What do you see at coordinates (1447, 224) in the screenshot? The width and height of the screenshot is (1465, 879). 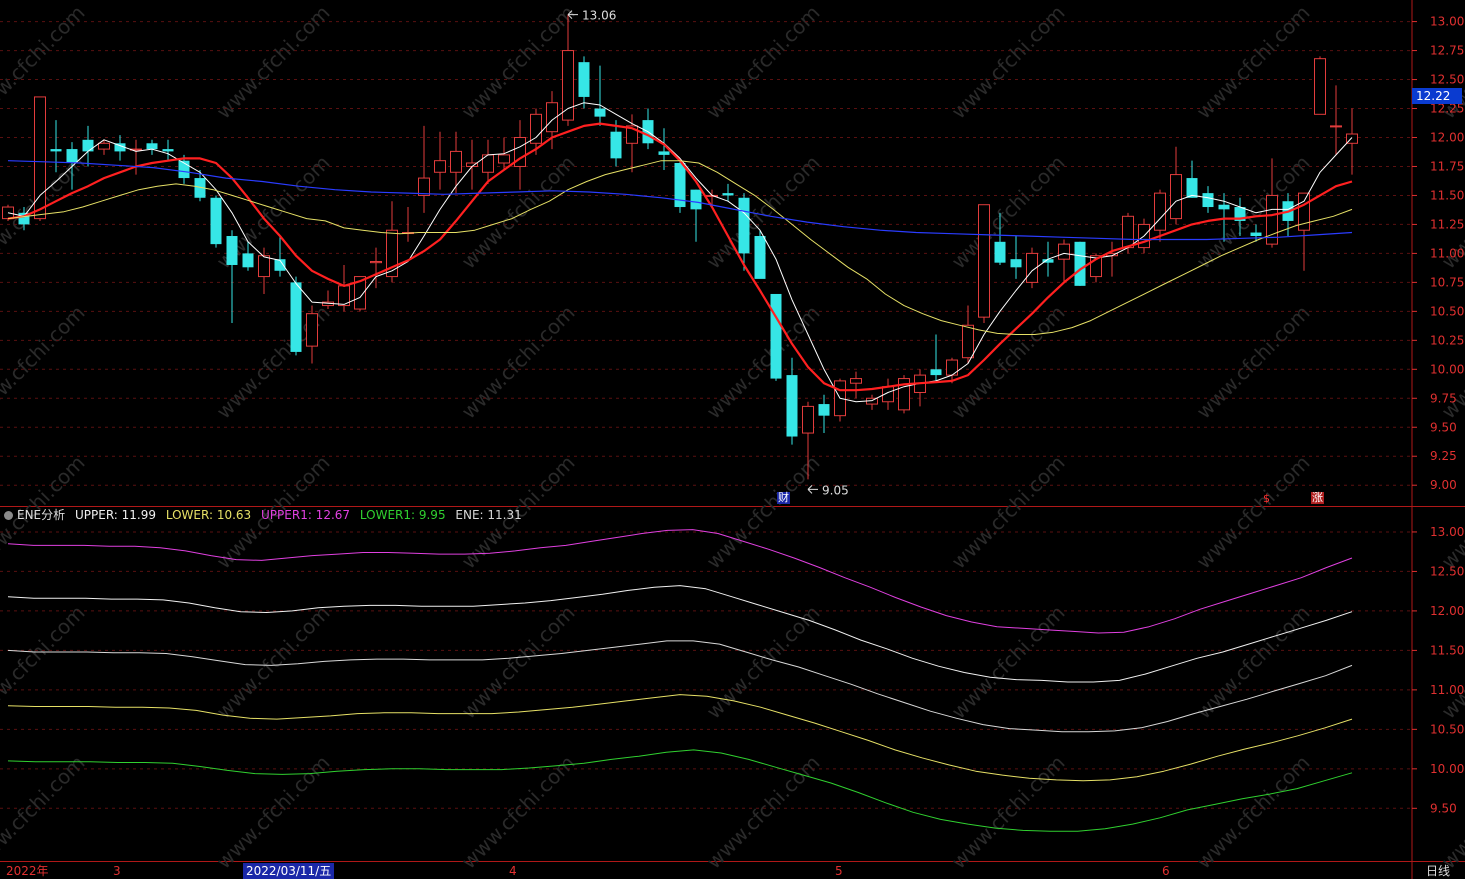 I see `y-tick-label: 11.25` at bounding box center [1447, 224].